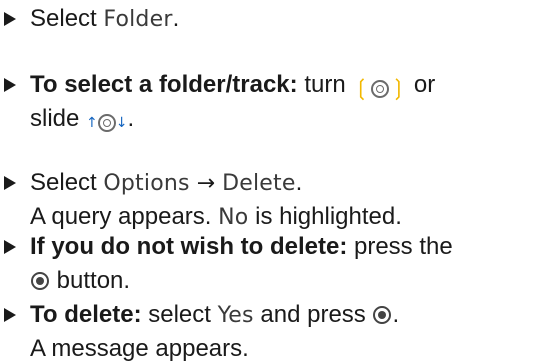  What do you see at coordinates (400, 246) in the screenshot?
I see `instruction-text: press the` at bounding box center [400, 246].